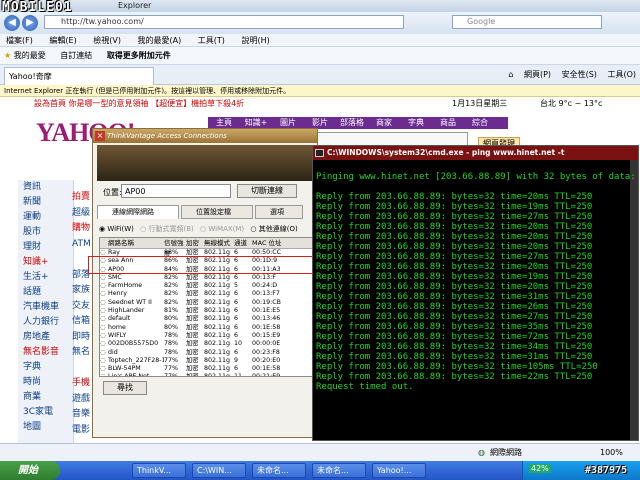 The image size is (640, 480). I want to click on favorites-button: 我的最愛, so click(30, 55).